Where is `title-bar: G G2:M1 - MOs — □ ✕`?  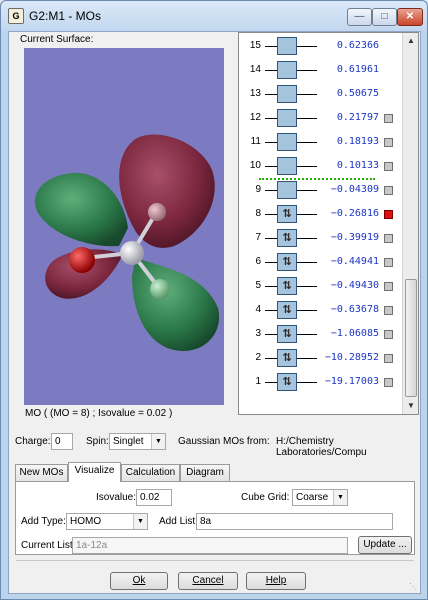
title-bar: G G2:M1 - MOs — □ ✕ is located at coordinates (214, 16).